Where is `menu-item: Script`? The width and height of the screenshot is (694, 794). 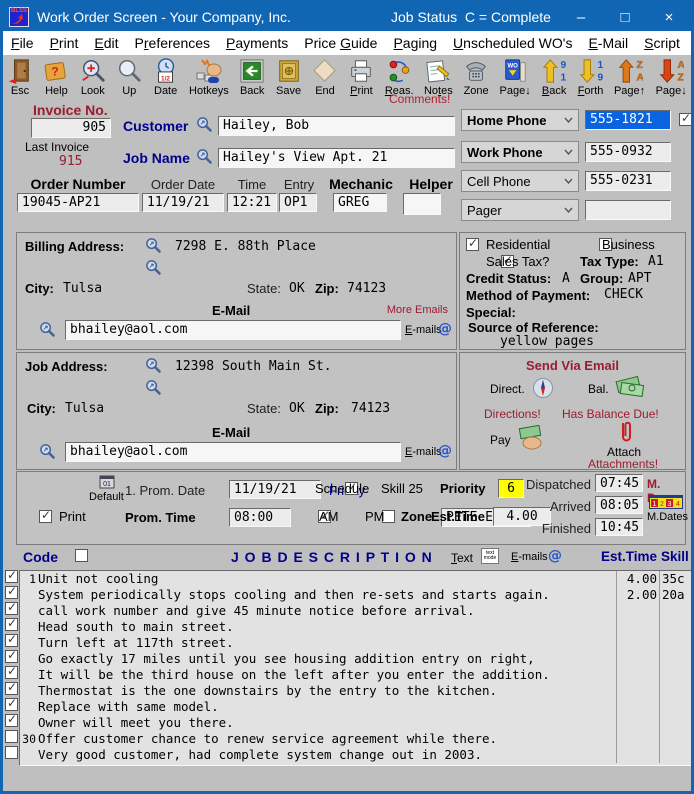
menu-item: Script is located at coordinates (662, 43).